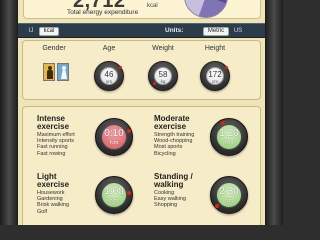 The height and width of the screenshot is (240, 320). Describe the element at coordinates (120, 67) in the screenshot. I see `age-dial-indicator` at that location.